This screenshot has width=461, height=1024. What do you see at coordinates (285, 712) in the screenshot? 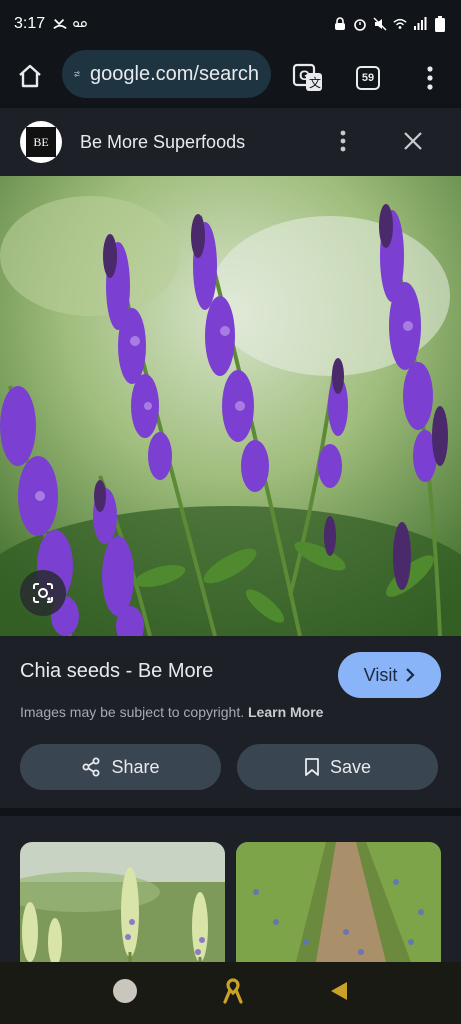
I see `learn-more-link: Learn More` at bounding box center [285, 712].